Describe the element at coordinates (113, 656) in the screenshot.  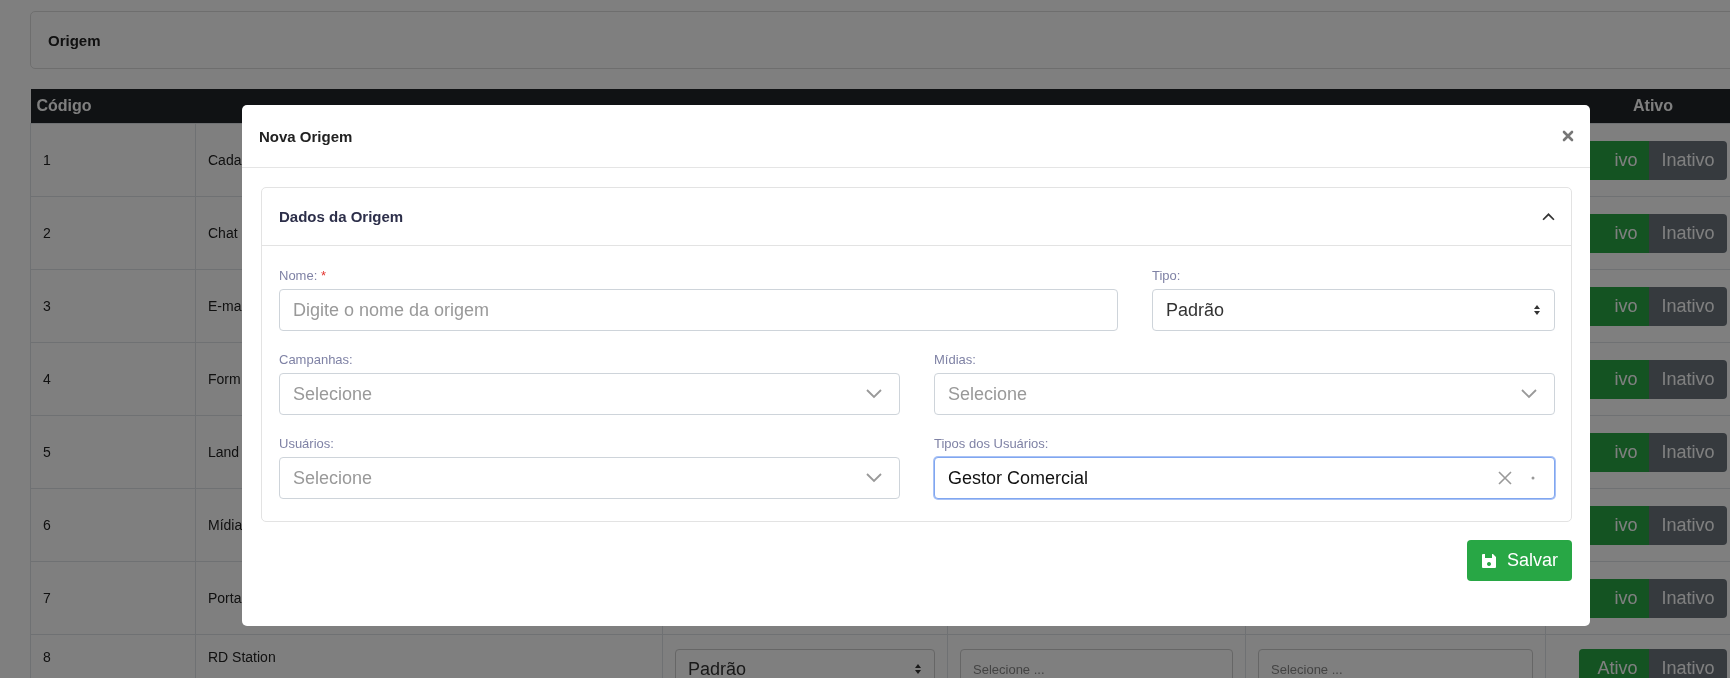
I see `table-cell: 8` at that location.